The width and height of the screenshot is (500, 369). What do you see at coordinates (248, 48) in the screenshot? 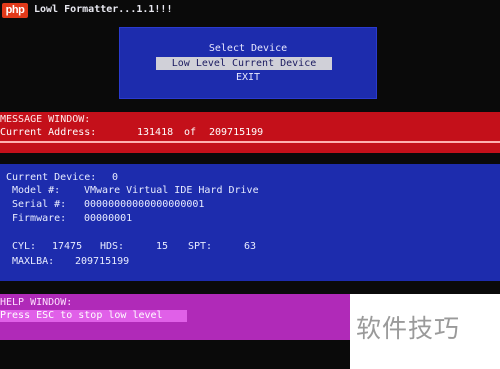
I see `menu-header: Select Device` at bounding box center [248, 48].